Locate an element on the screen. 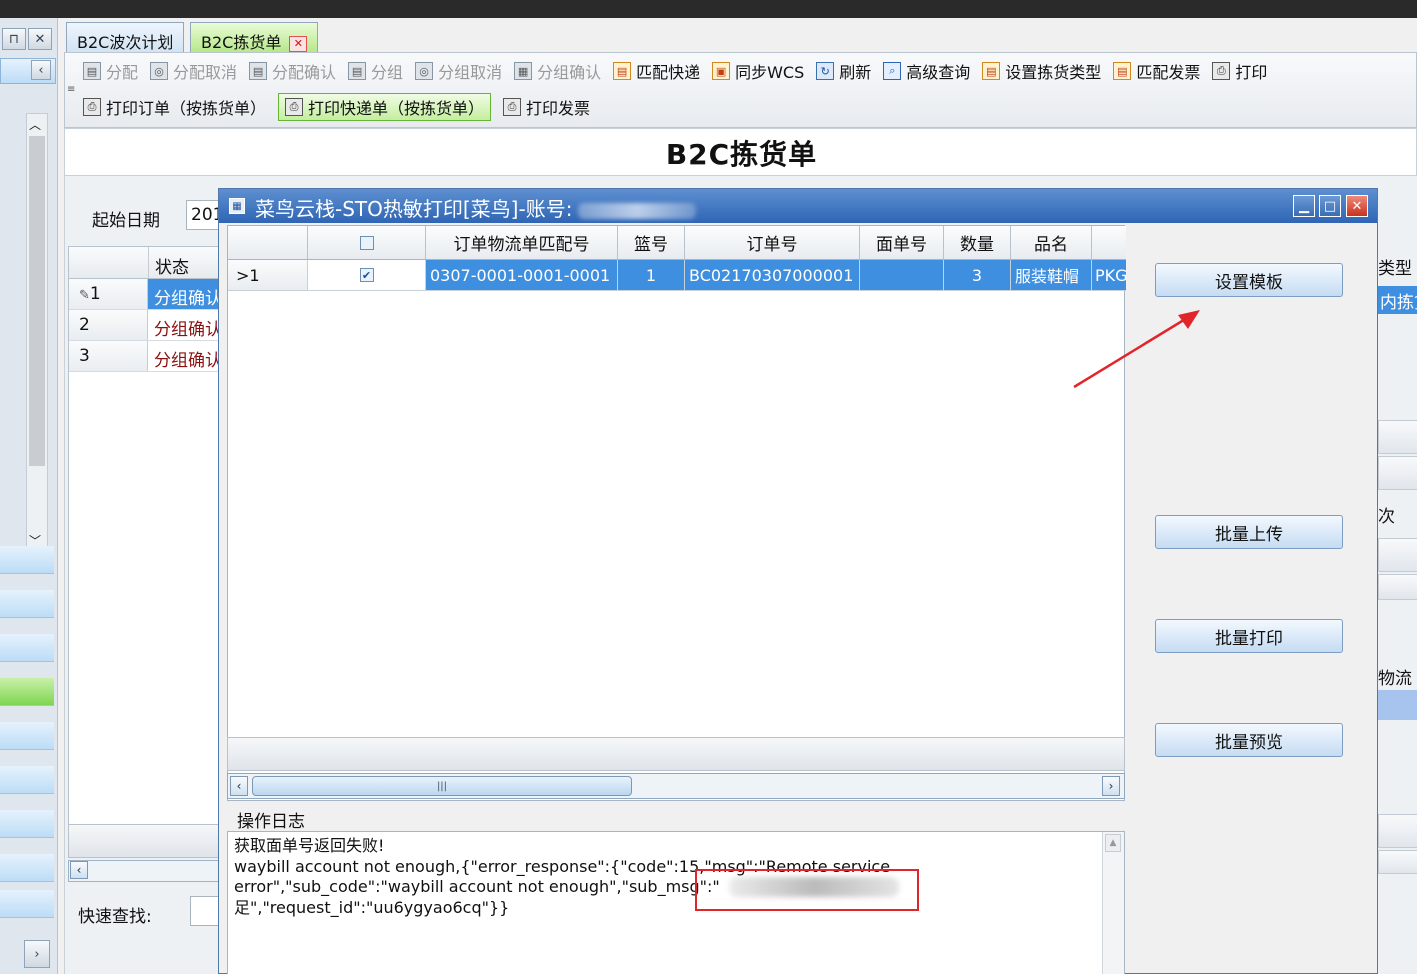  set-picking-type-button: ▤ 设置拣货类型 is located at coordinates (1041, 71).